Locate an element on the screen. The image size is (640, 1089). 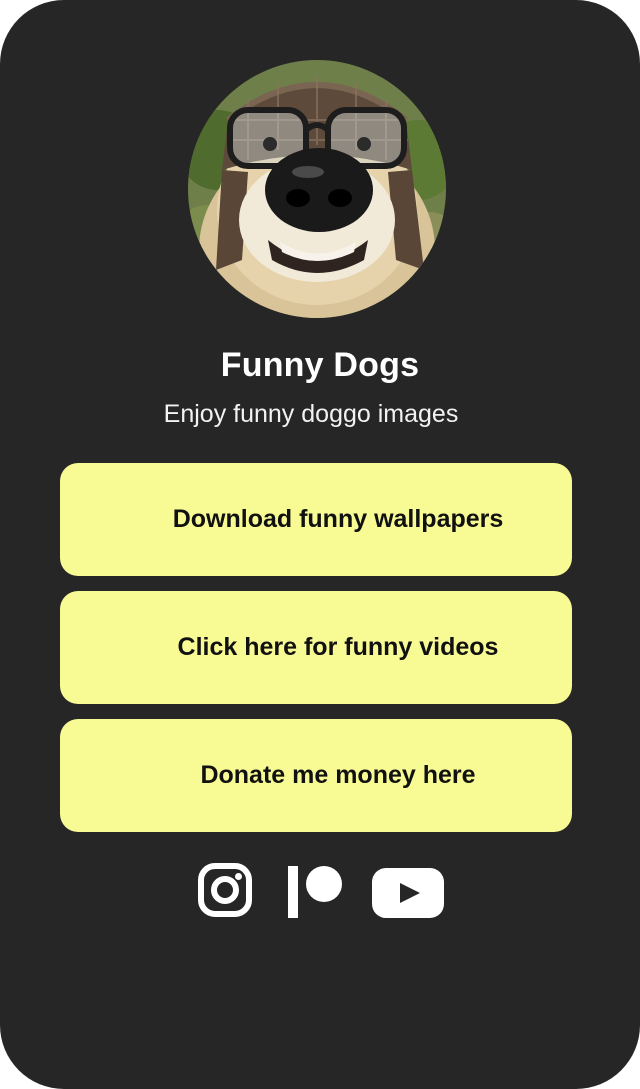
donate-button: Donate me money here is located at coordinates (316, 775).